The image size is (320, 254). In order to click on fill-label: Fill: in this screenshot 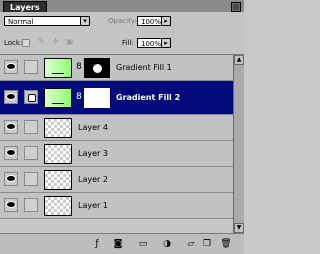, I will do `click(128, 43)`.